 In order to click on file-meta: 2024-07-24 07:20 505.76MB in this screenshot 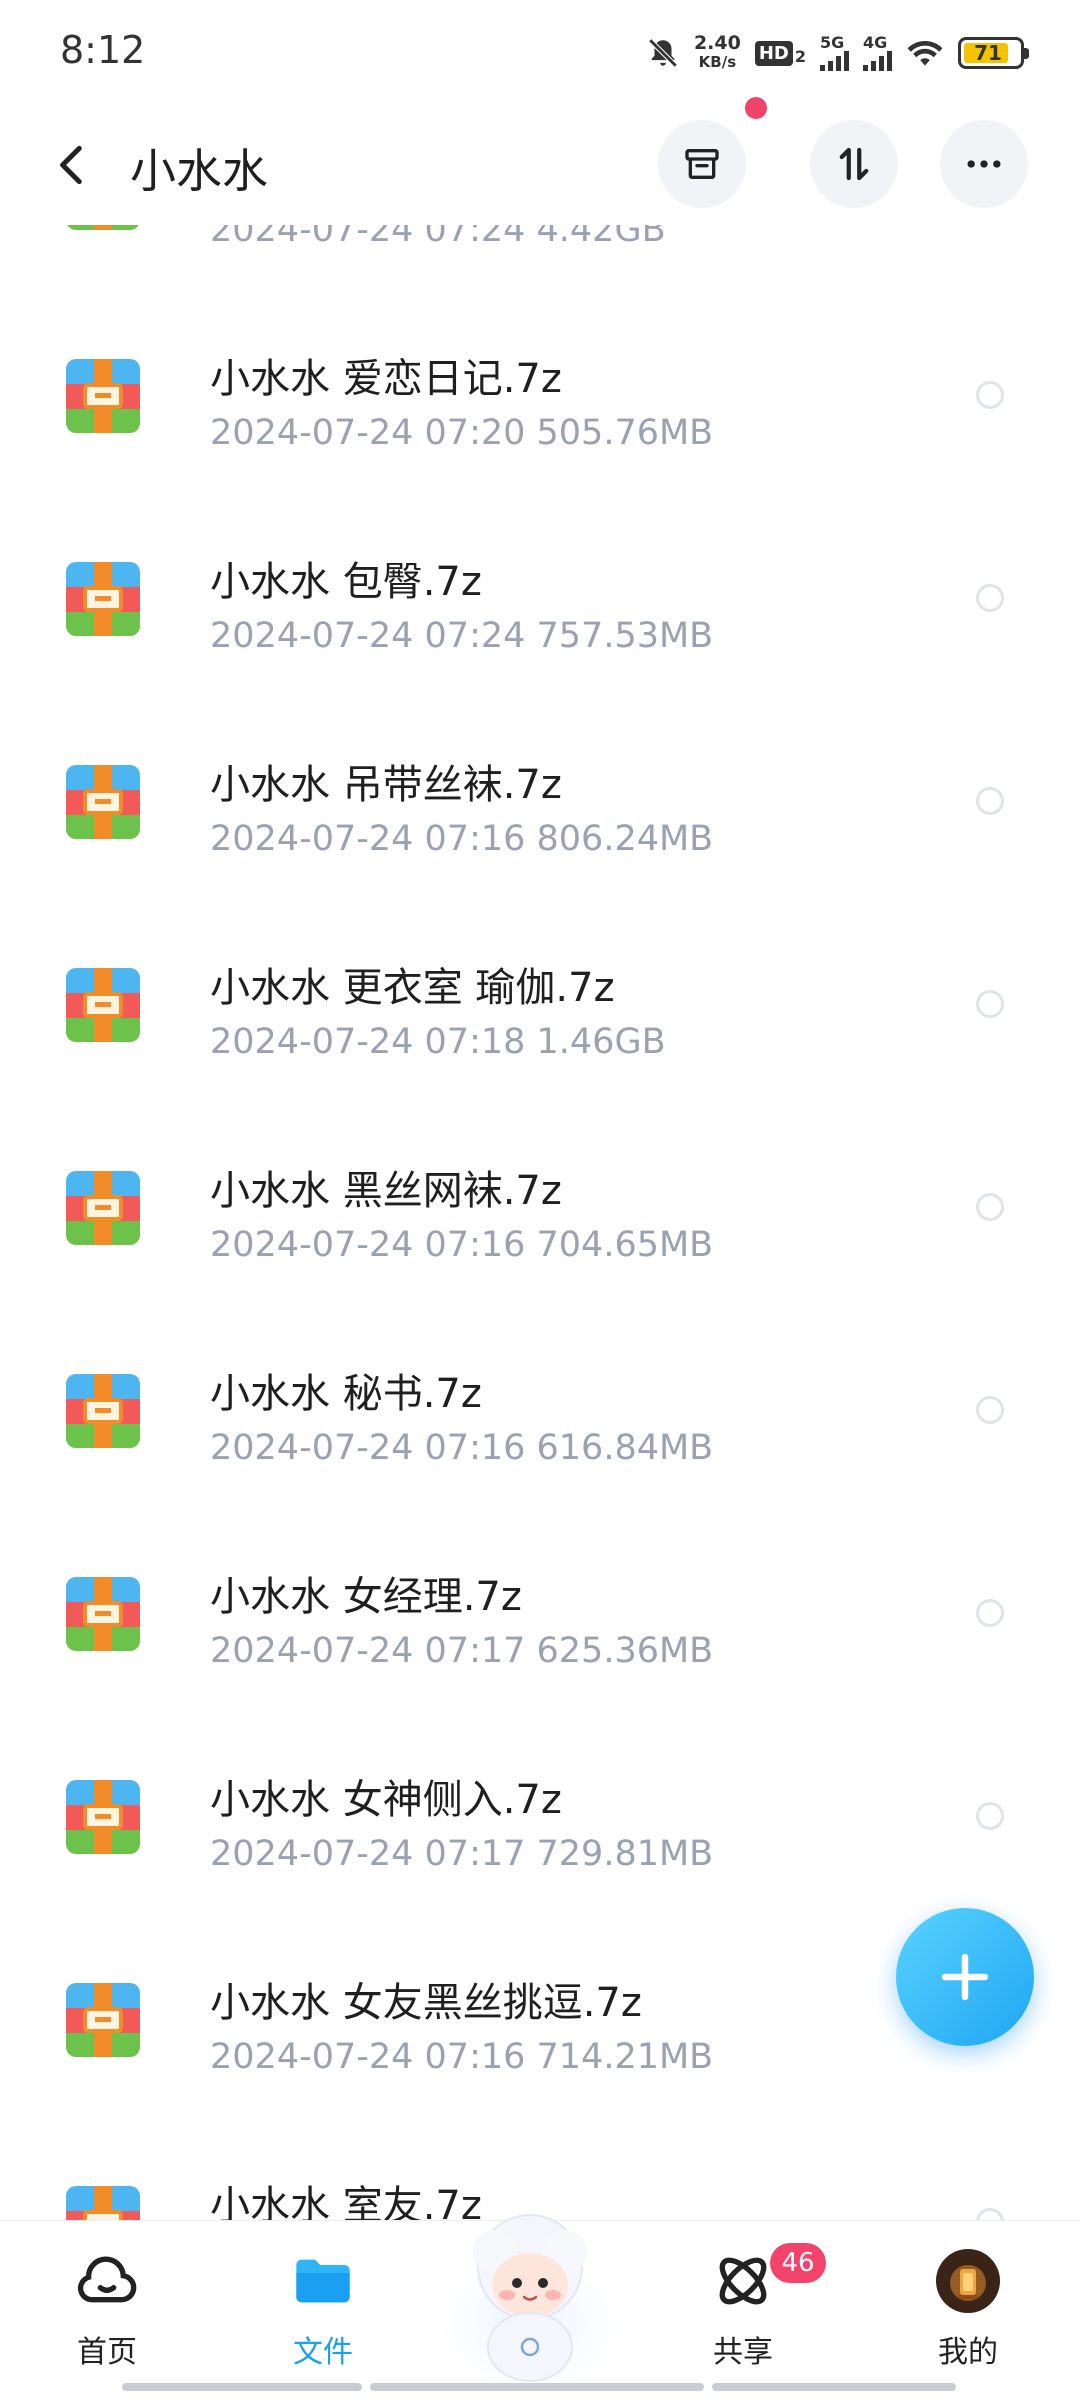, I will do `click(462, 433)`.